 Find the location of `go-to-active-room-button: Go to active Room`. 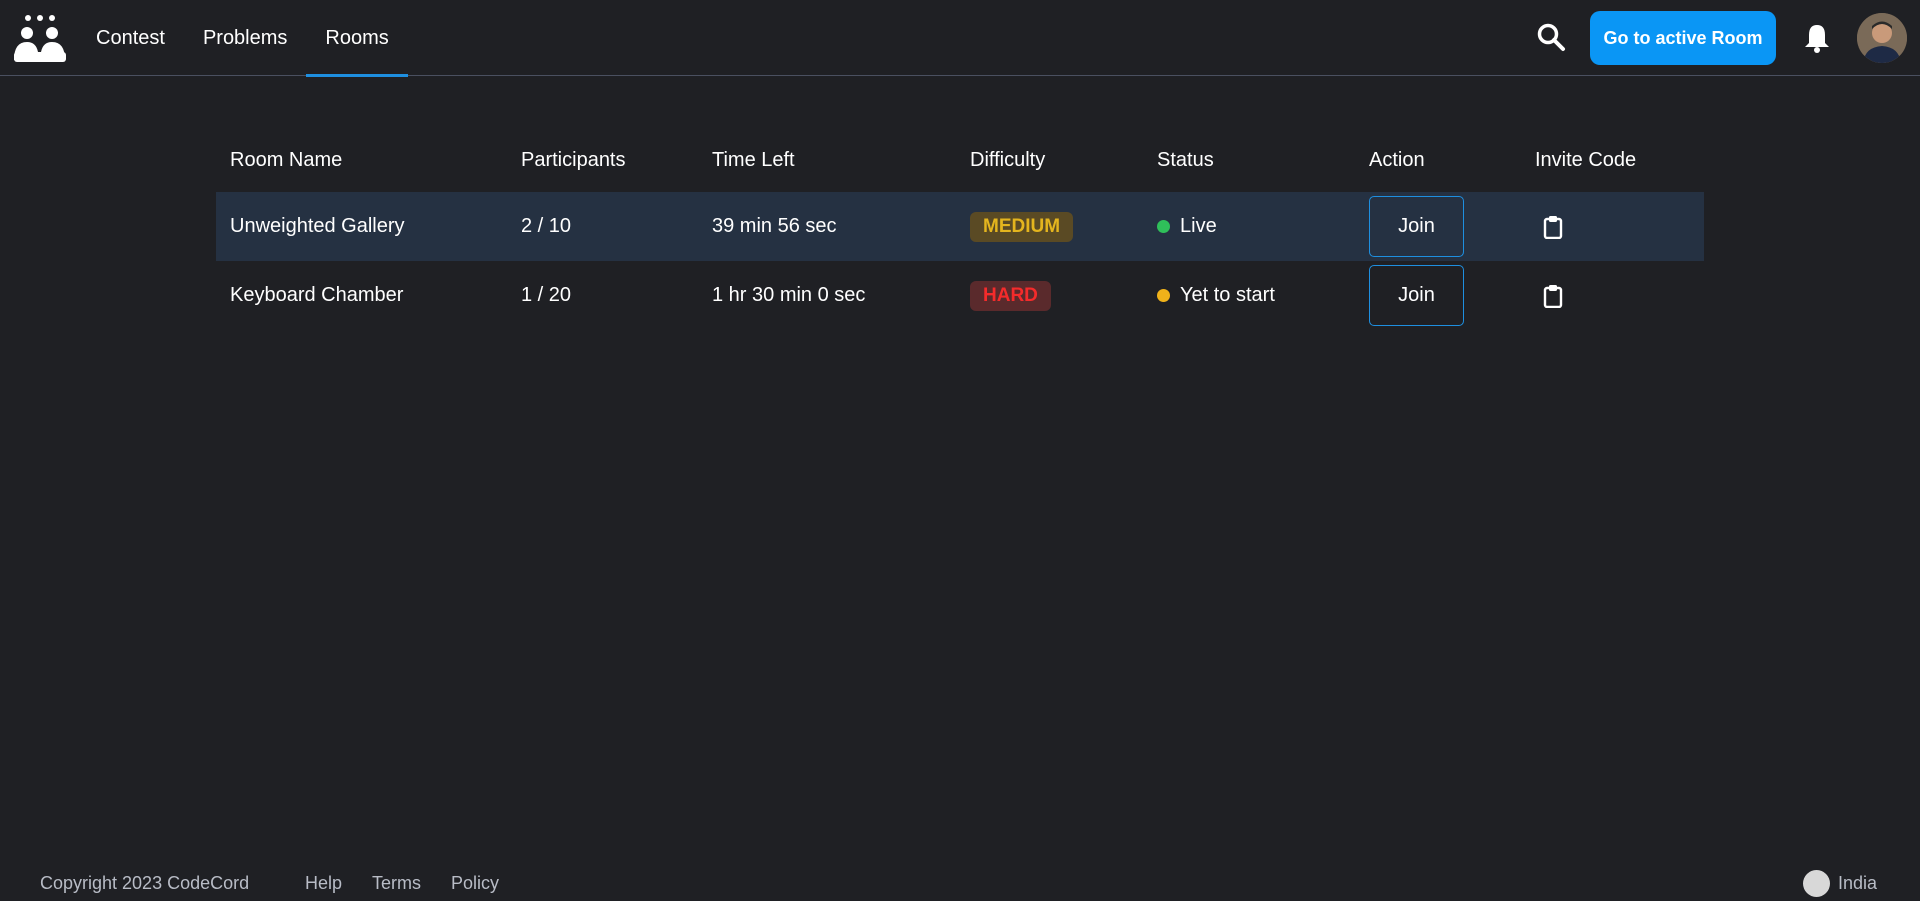

go-to-active-room-button: Go to active Room is located at coordinates (1683, 38).